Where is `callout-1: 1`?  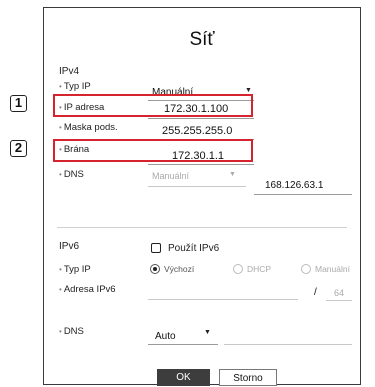
callout-1: 1 is located at coordinates (18, 103).